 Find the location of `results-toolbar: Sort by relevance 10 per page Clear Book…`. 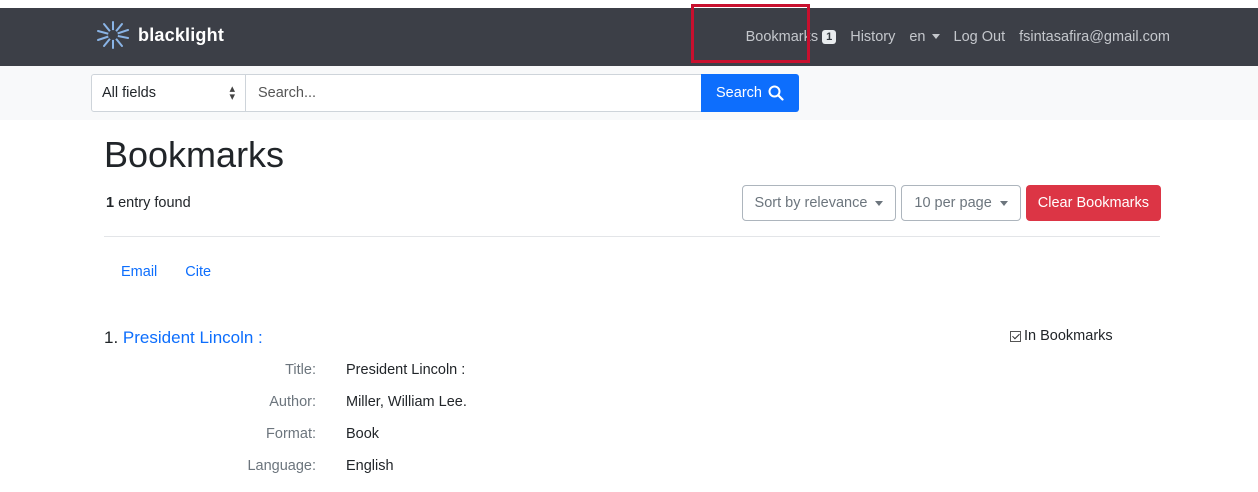

results-toolbar: Sort by relevance 10 per page Clear Book… is located at coordinates (949, 203).